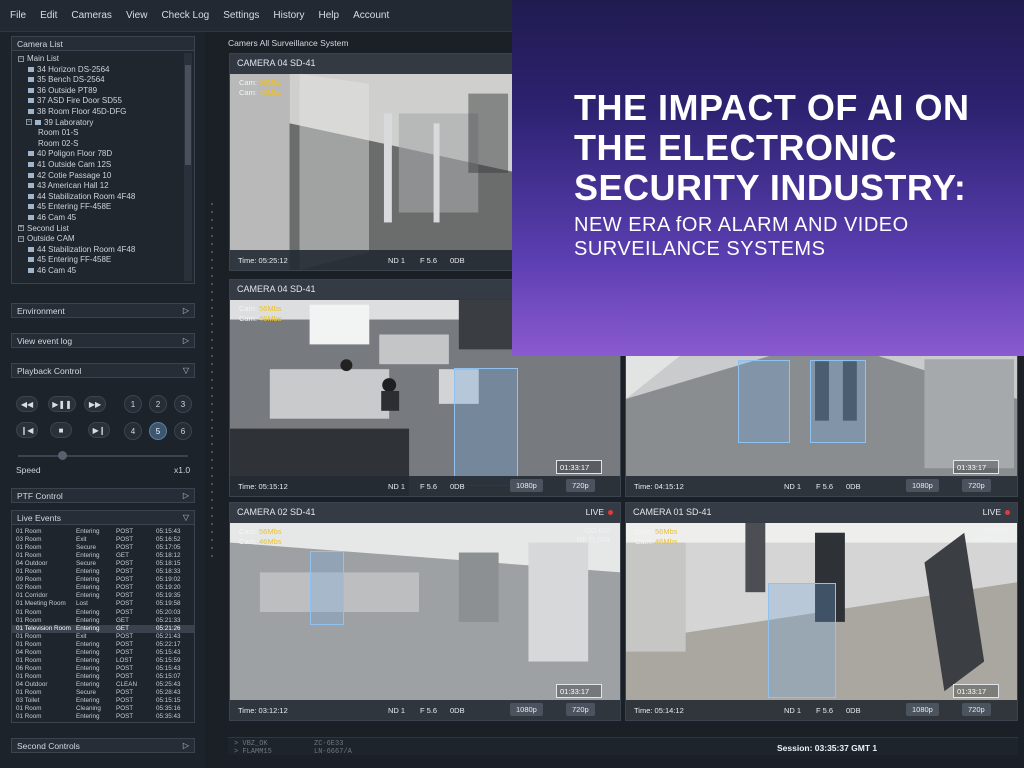  I want to click on event-row: 01 Television Room Entering GET 05:21:26, so click(103, 628).